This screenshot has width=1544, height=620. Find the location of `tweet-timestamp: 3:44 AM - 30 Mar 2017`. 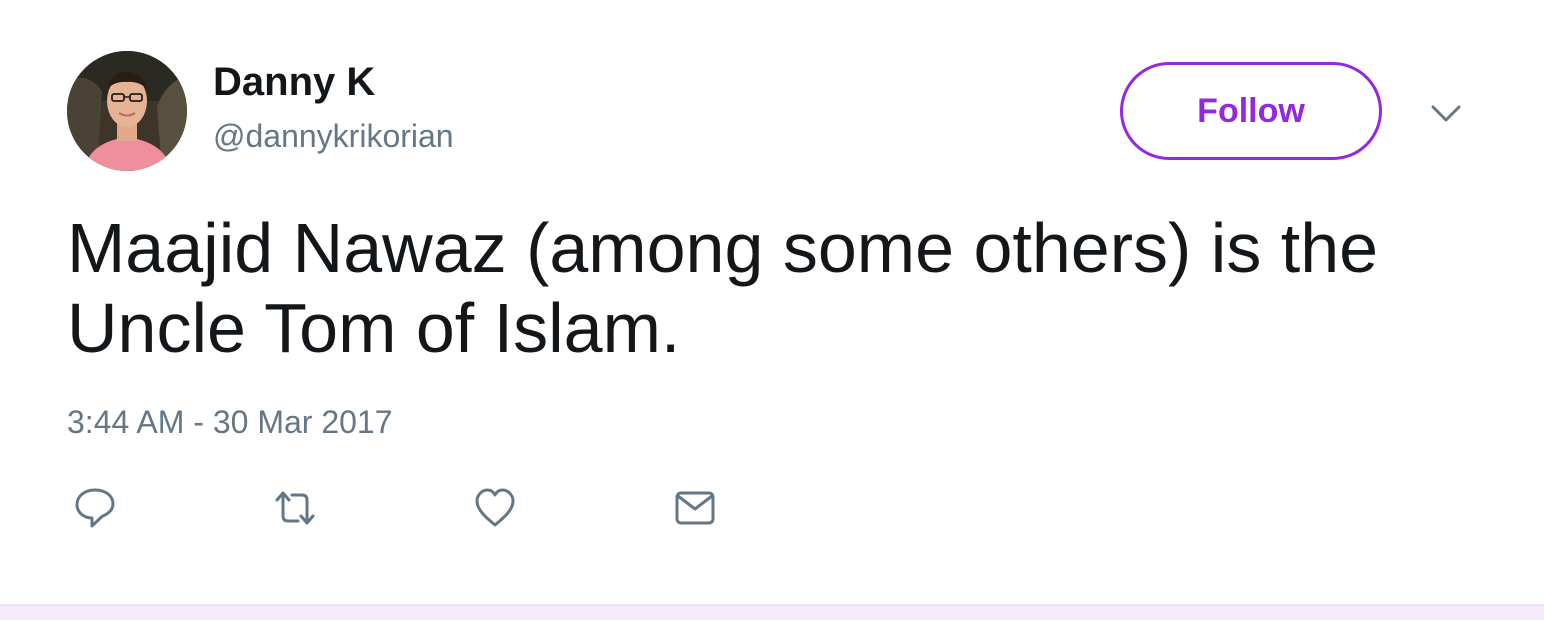

tweet-timestamp: 3:44 AM - 30 Mar 2017 is located at coordinates (230, 422).